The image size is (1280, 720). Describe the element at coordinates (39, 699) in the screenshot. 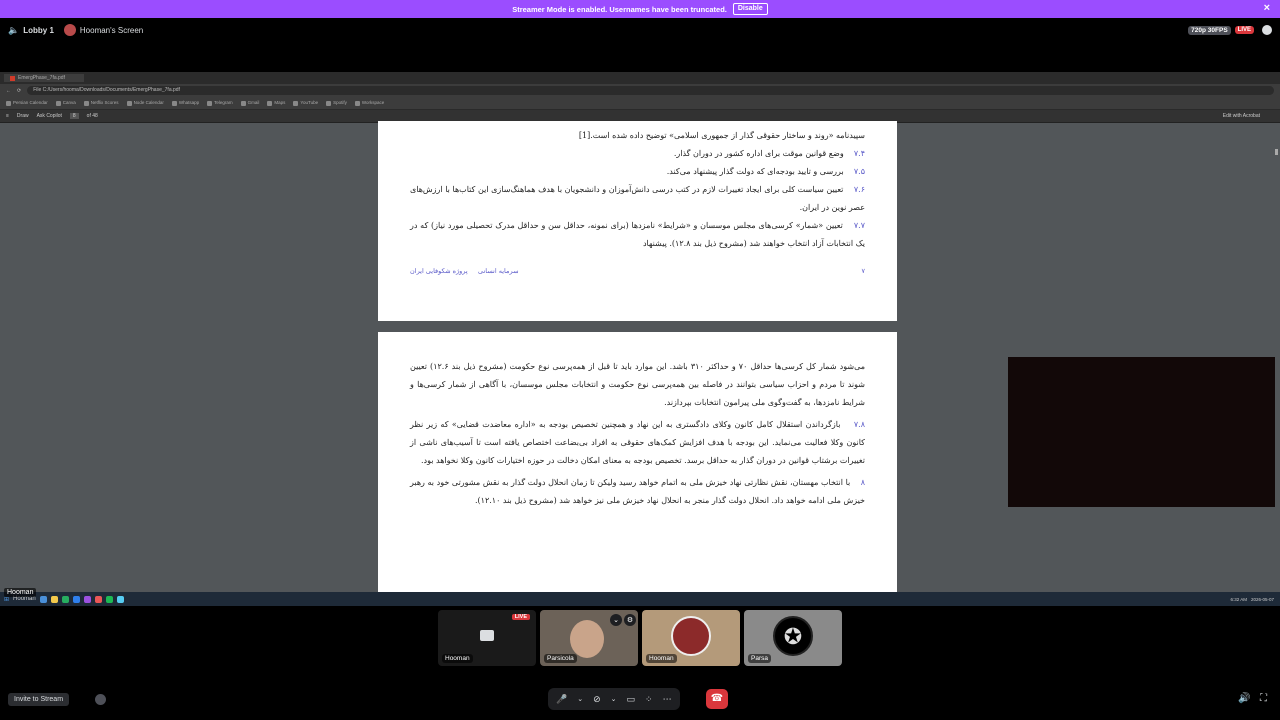

I see `invite-to-stream-button: Invite to Stream` at that location.